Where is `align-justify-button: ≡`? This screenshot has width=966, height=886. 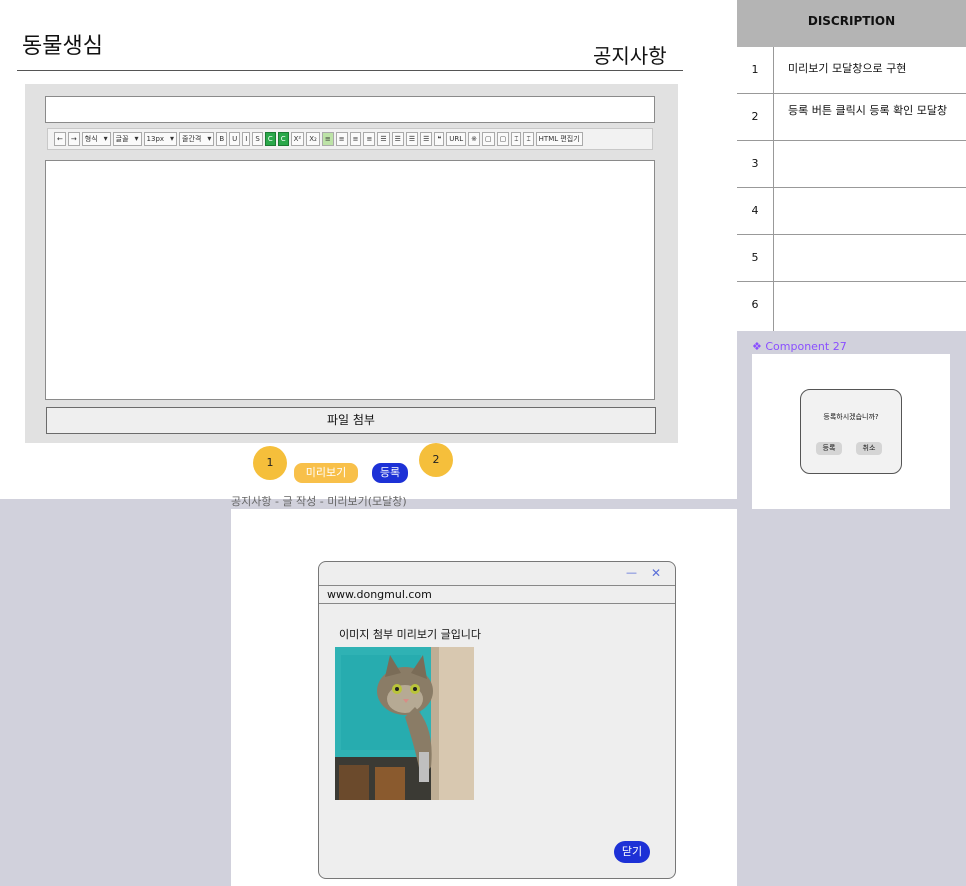 align-justify-button: ≡ is located at coordinates (369, 139).